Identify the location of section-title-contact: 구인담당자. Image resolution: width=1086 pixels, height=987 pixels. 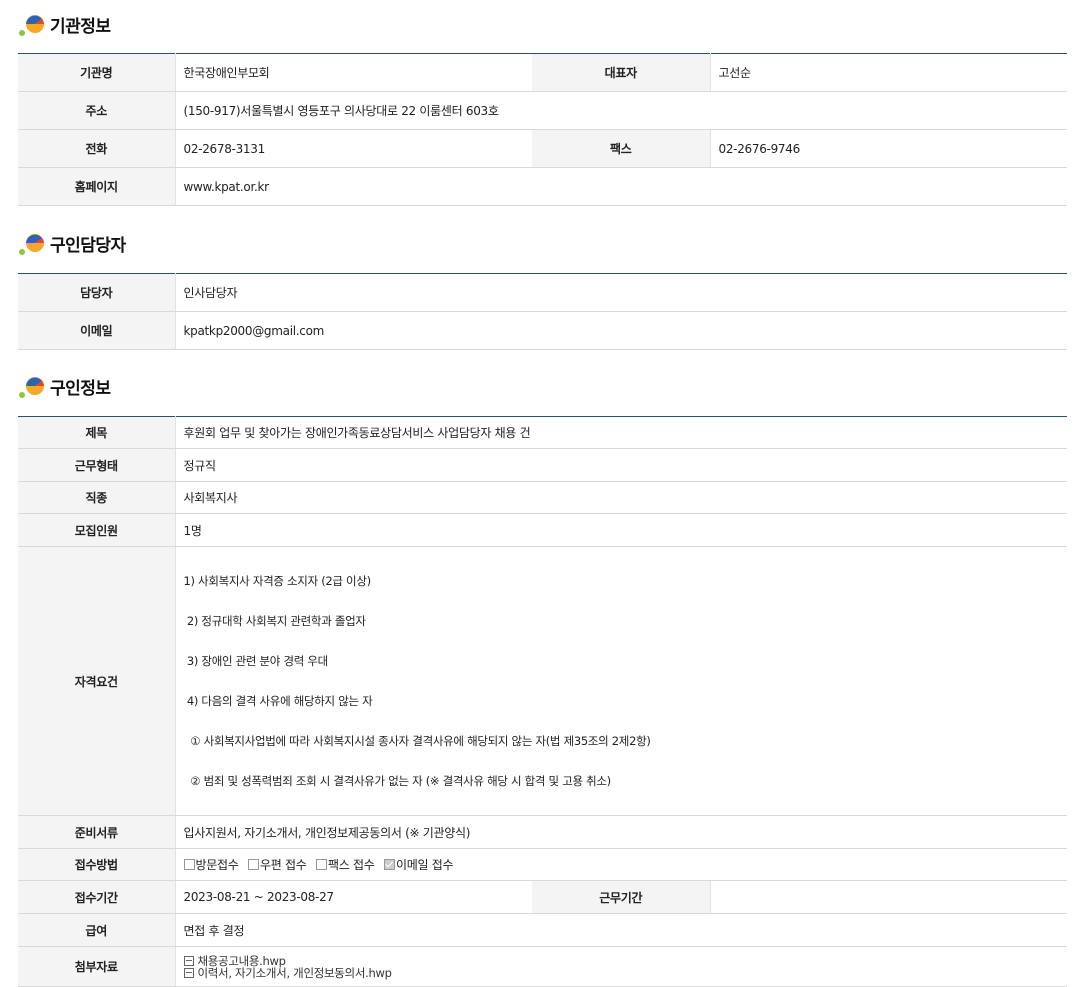
(72, 243).